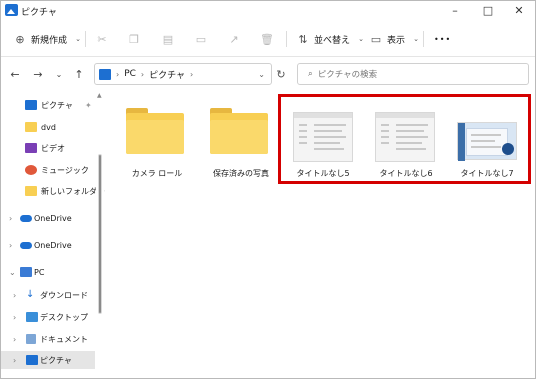 The height and width of the screenshot is (379, 536). What do you see at coordinates (59, 74) in the screenshot?
I see `recent-locations-button: ⌄` at bounding box center [59, 74].